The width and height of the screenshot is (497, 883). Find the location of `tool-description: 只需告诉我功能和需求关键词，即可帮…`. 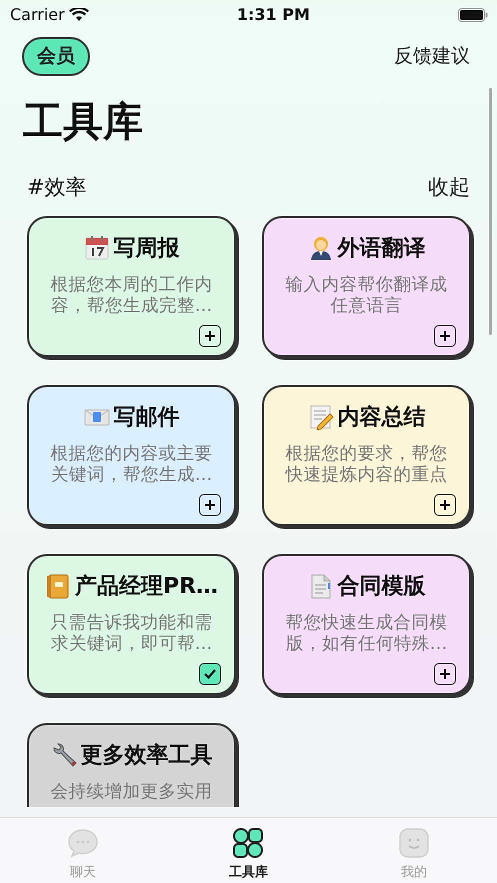

tool-description: 只需告诉我功能和需求关键词，即可帮… is located at coordinates (132, 634).